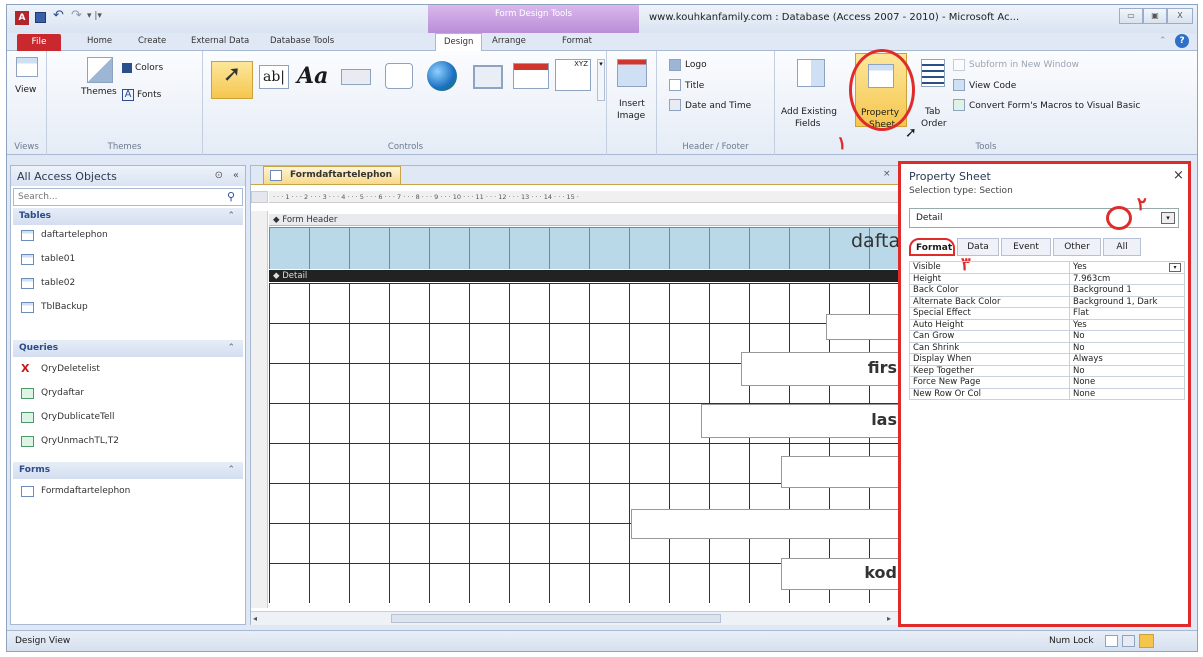 The height and width of the screenshot is (657, 1203). I want to click on table-row: Can Grow No, so click(1047, 336).